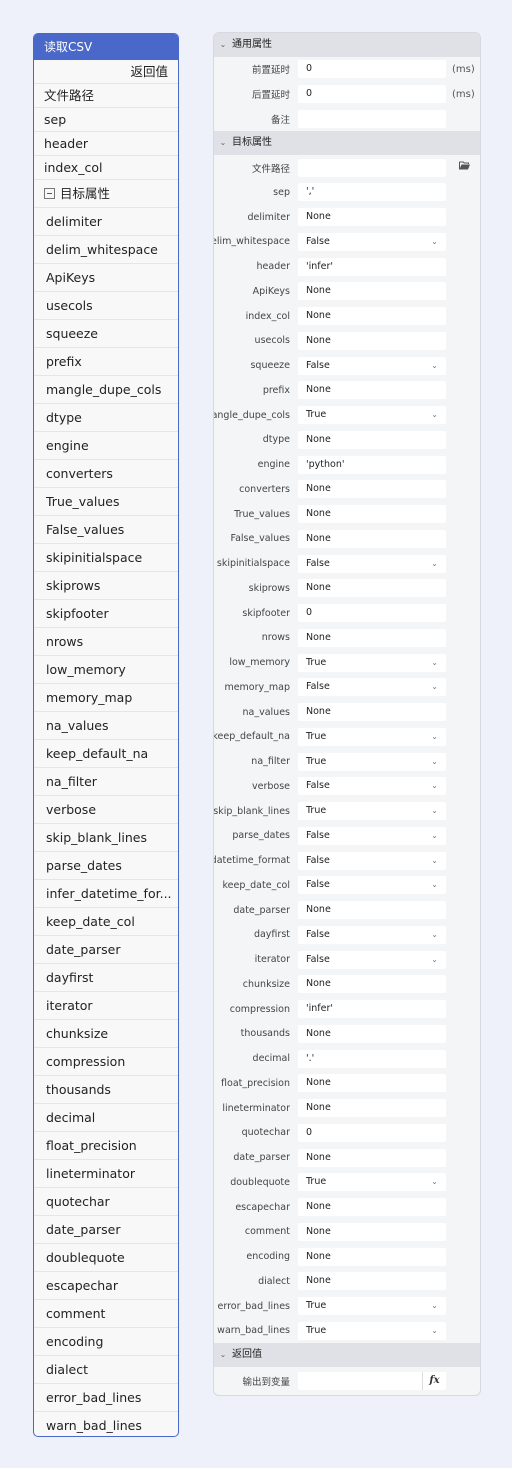 This screenshot has height=1468, width=512. Describe the element at coordinates (106, 726) in the screenshot. I see `node-param-row: na_values` at that location.